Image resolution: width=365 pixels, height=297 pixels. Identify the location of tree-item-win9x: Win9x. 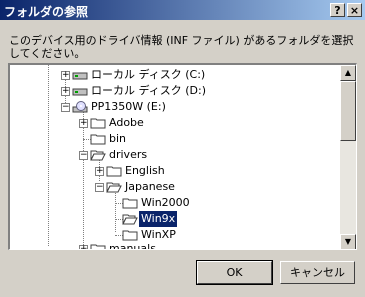
(175, 219).